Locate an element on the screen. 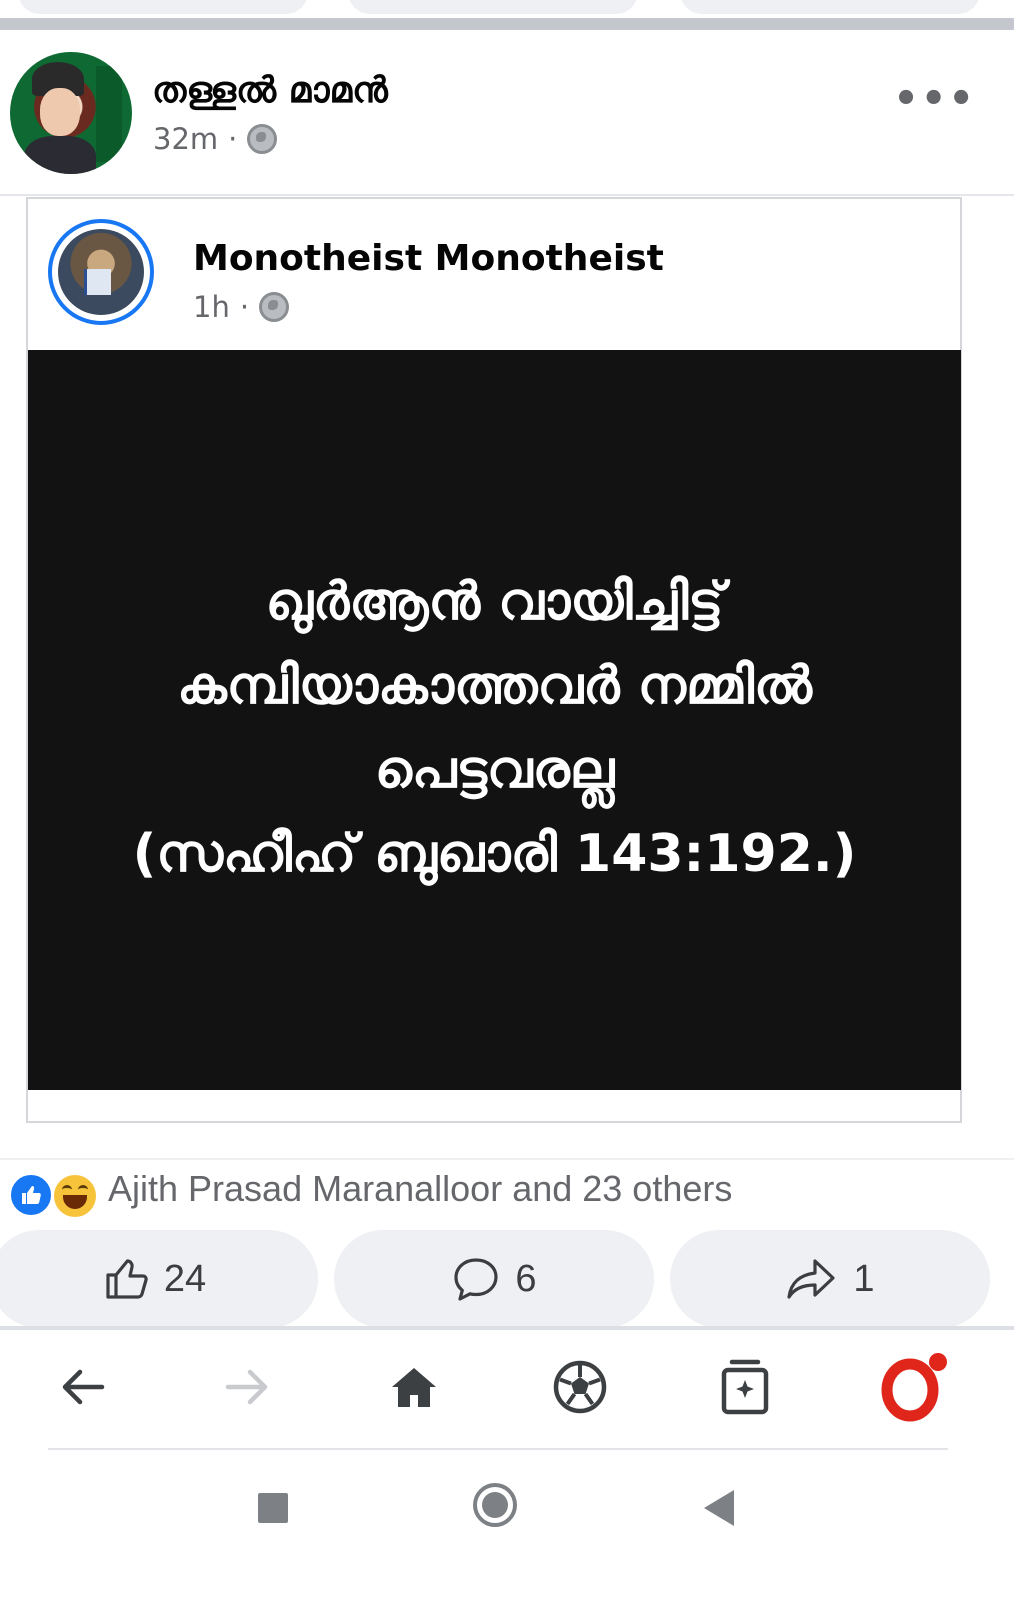 The width and height of the screenshot is (1014, 1599). share-button: 1 is located at coordinates (830, 1279).